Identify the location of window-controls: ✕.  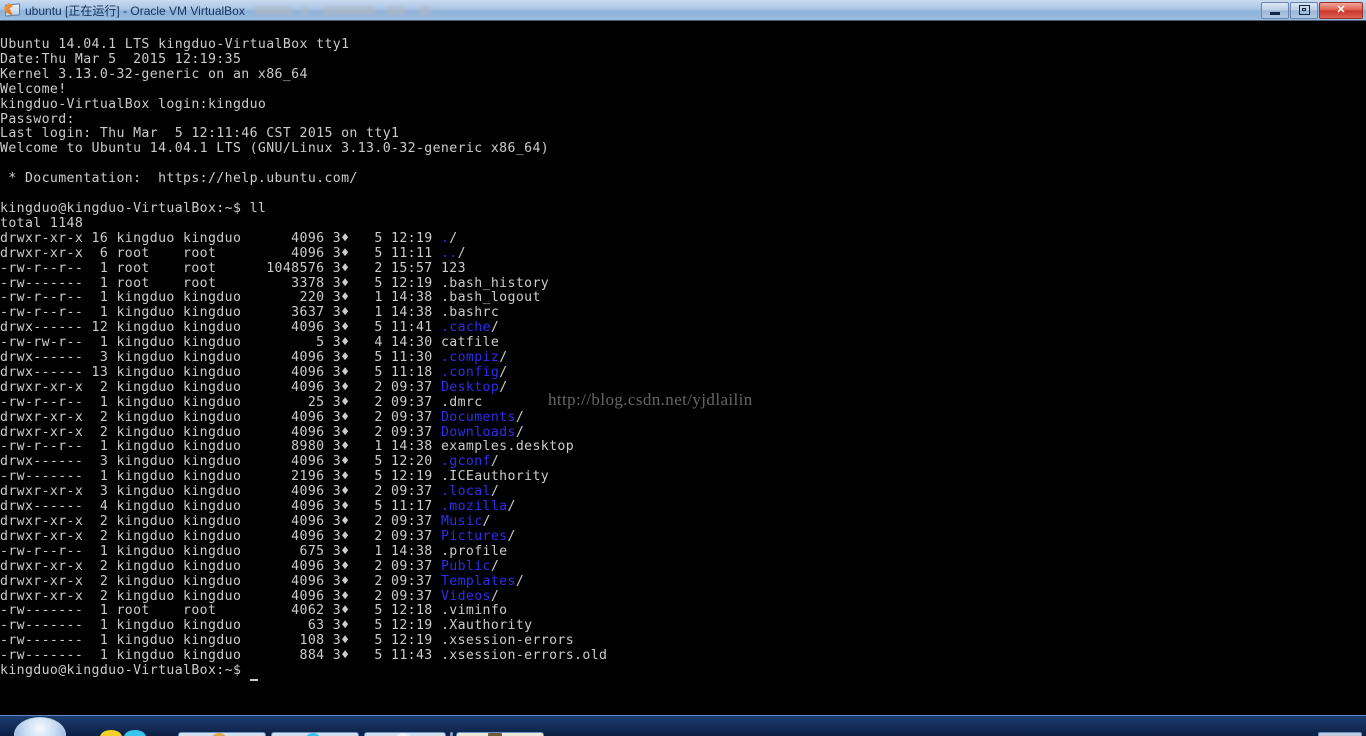
(1311, 10).